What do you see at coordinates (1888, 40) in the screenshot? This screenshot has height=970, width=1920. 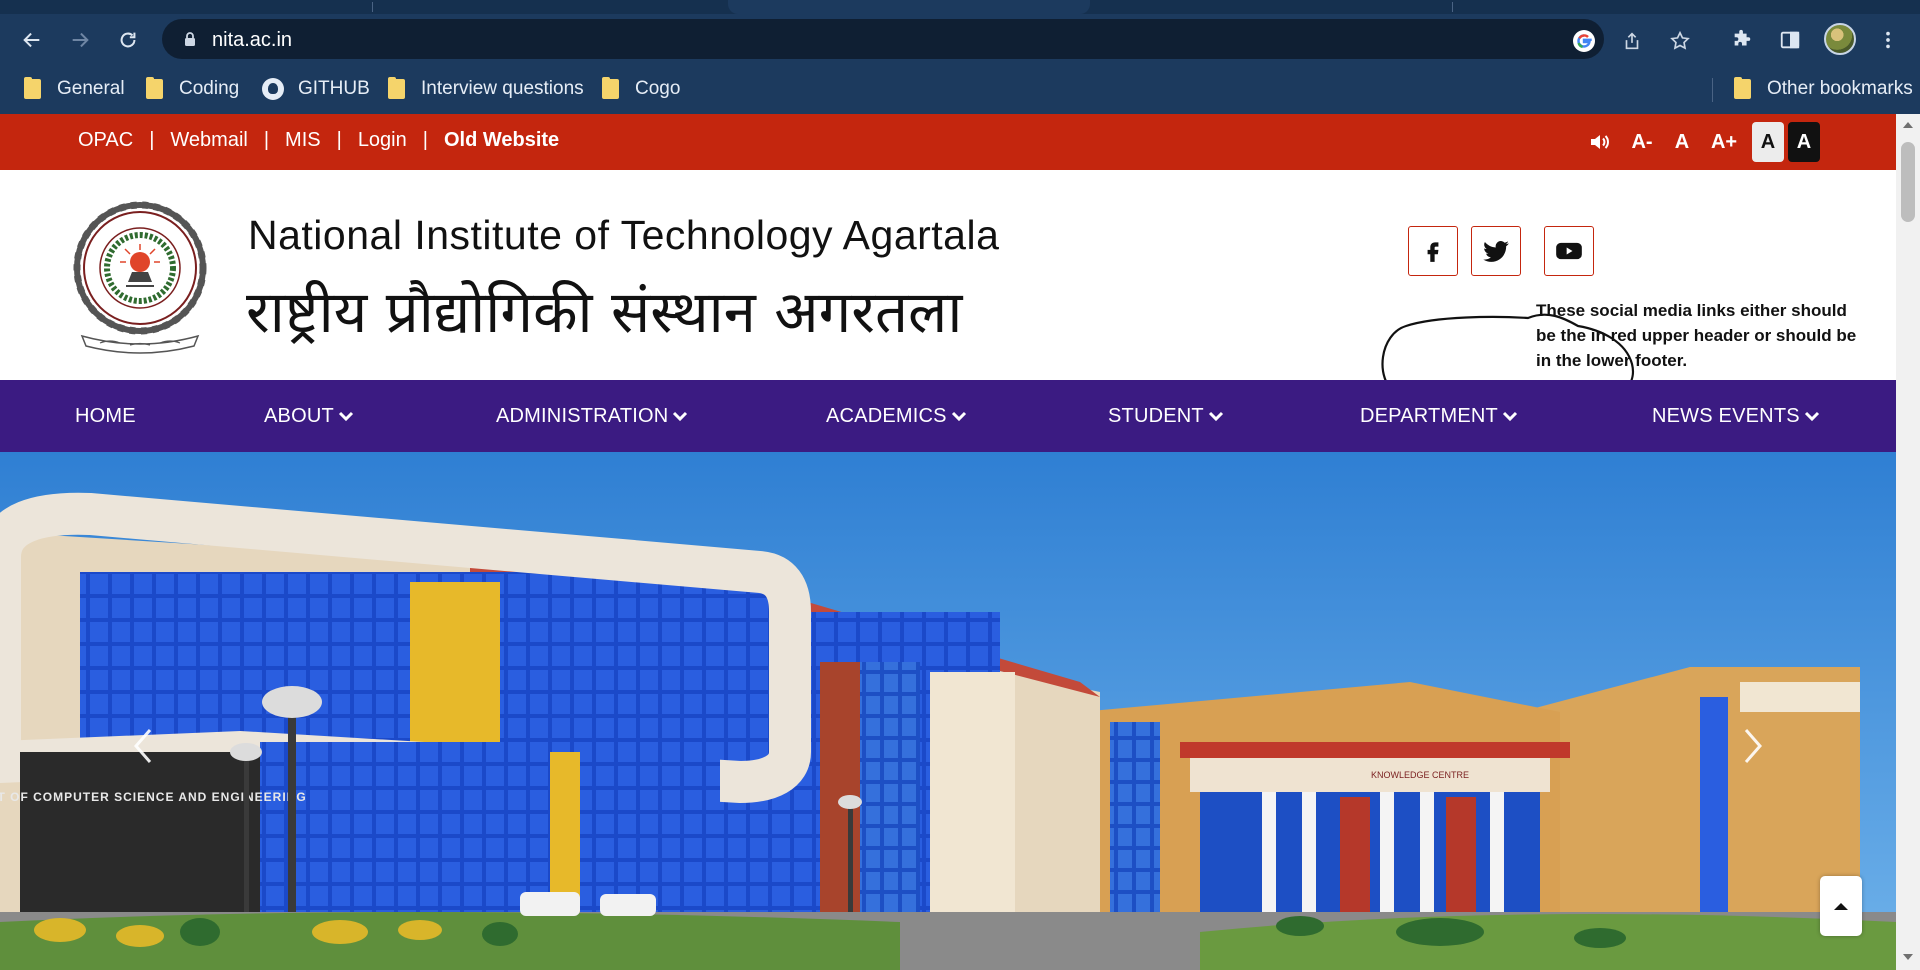 I see `menu-kebab-icon` at bounding box center [1888, 40].